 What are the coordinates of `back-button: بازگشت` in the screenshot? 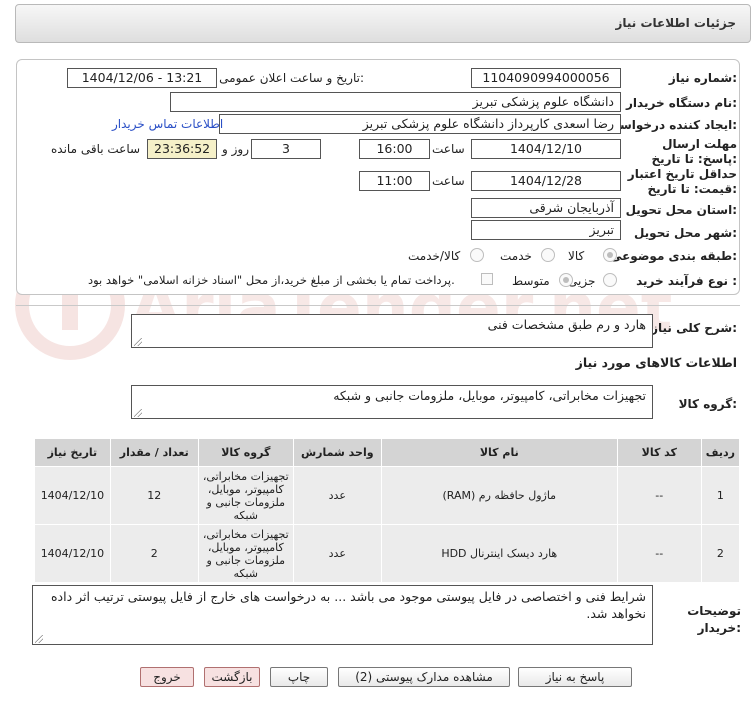 It's located at (232, 677).